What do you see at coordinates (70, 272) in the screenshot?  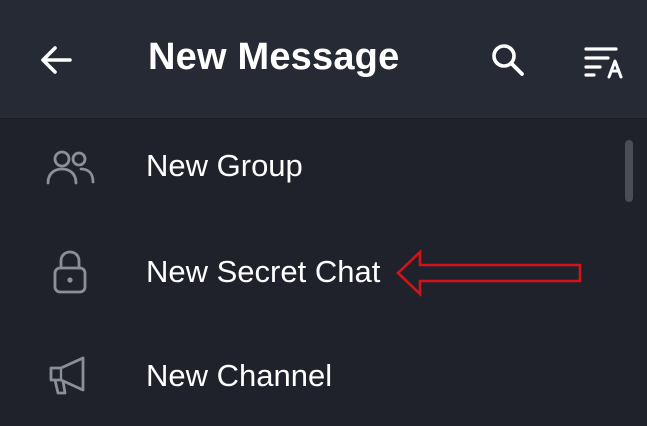 I see `lock-icon` at bounding box center [70, 272].